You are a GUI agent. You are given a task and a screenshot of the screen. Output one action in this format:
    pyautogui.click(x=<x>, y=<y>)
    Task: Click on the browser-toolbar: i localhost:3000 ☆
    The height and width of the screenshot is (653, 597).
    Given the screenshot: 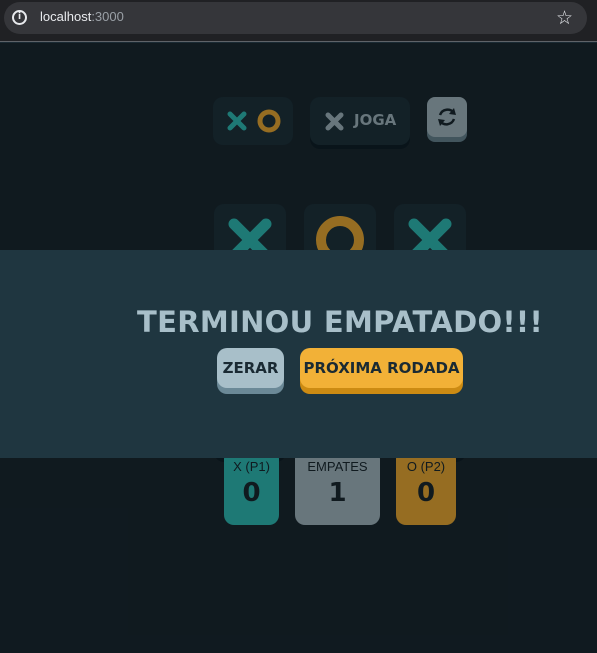 What is the action you would take?
    pyautogui.click(x=298, y=21)
    